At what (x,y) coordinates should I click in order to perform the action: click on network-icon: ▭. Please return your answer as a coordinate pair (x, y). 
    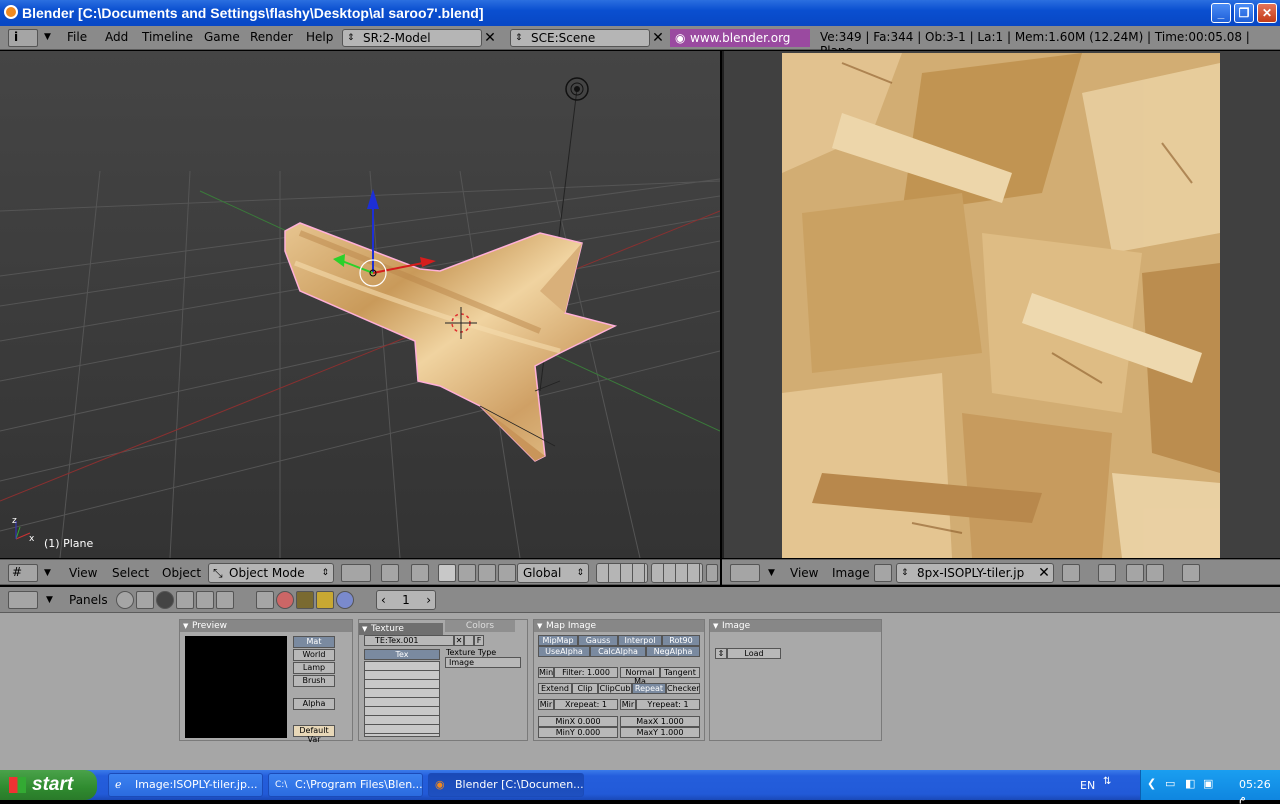
    Looking at the image, I should click on (1170, 783).